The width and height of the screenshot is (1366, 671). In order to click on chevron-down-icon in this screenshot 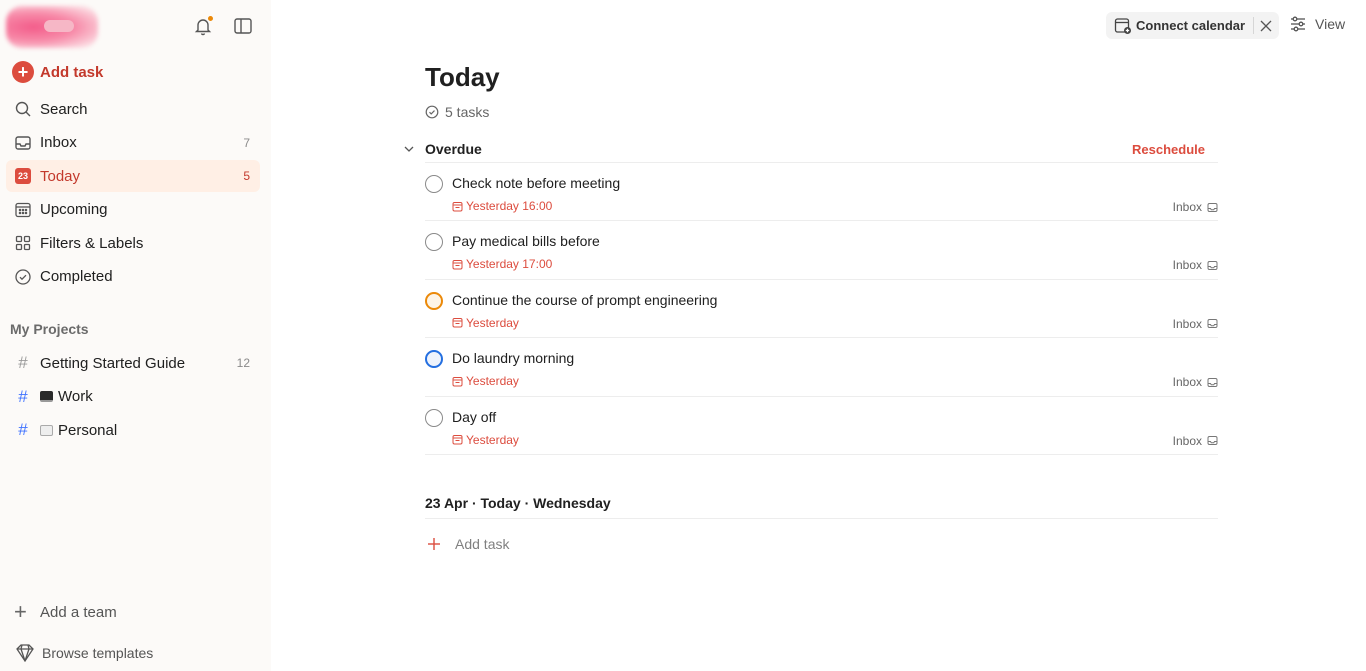, I will do `click(409, 149)`.